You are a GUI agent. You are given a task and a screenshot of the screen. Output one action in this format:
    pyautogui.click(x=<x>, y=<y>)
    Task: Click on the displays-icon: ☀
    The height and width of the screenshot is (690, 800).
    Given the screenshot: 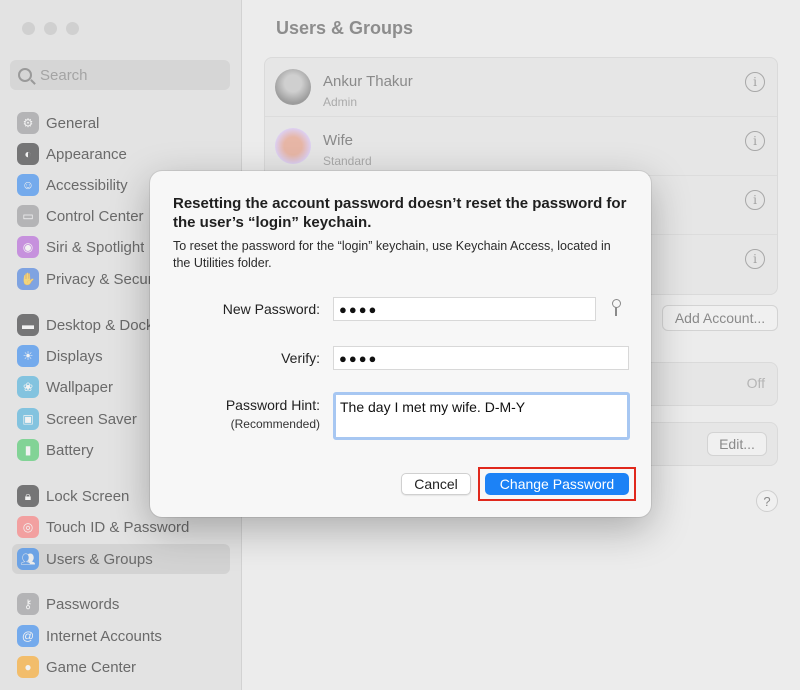 What is the action you would take?
    pyautogui.click(x=28, y=356)
    